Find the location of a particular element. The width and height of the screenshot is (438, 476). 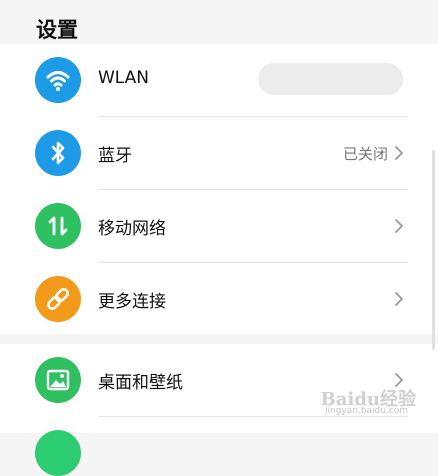

scrollbar is located at coordinates (433, 250).